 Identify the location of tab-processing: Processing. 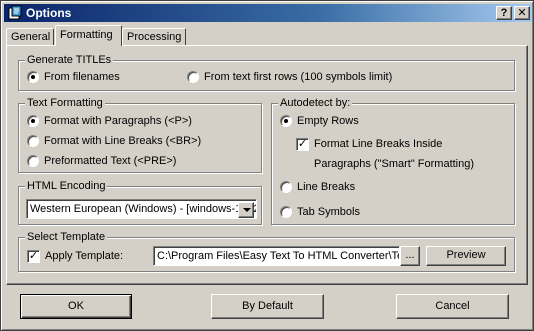
(154, 37).